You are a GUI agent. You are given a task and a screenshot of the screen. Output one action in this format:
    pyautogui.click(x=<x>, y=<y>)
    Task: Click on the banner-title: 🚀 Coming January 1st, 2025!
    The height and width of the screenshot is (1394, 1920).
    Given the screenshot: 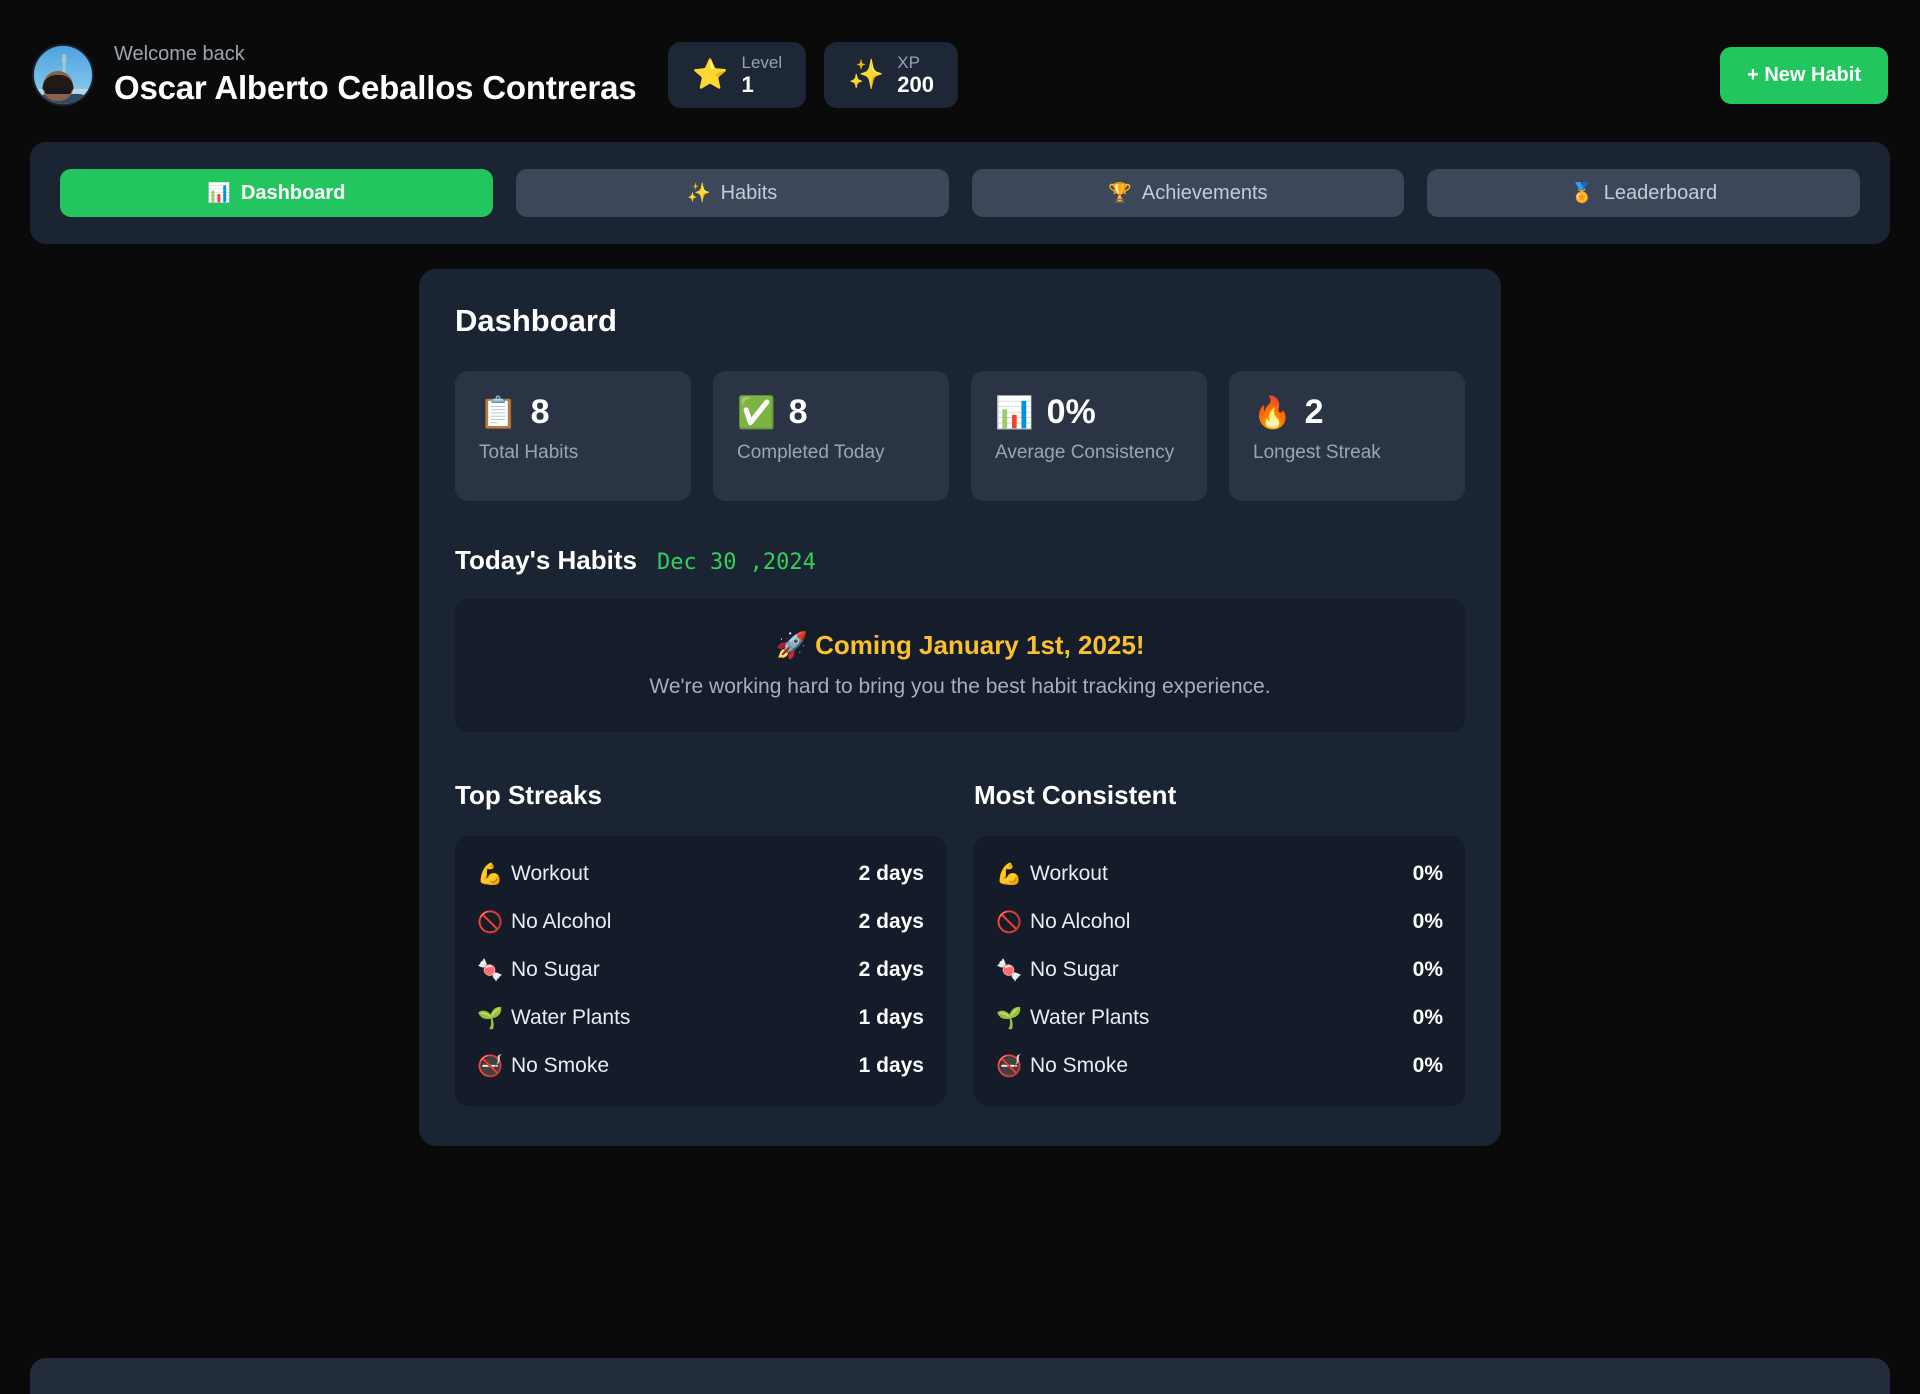 What is the action you would take?
    pyautogui.click(x=960, y=645)
    